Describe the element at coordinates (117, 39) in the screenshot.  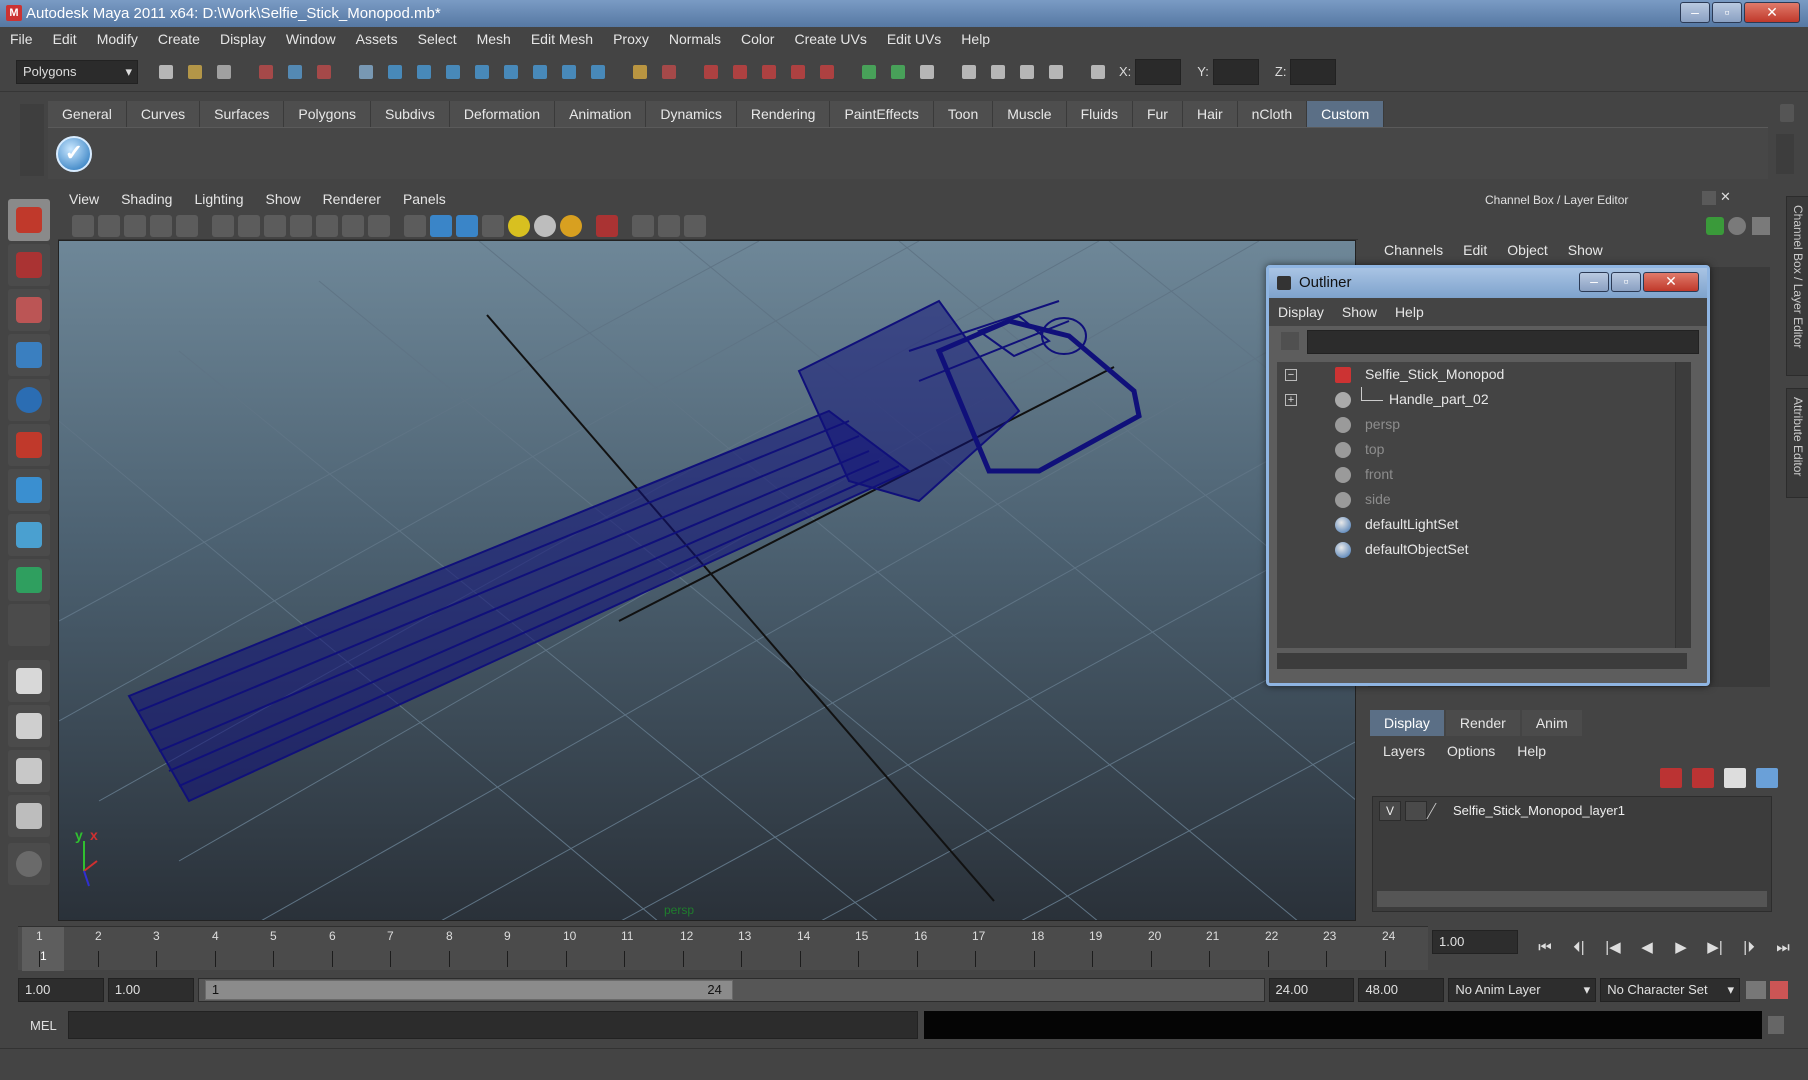
I see `menu-modify: Modify` at that location.